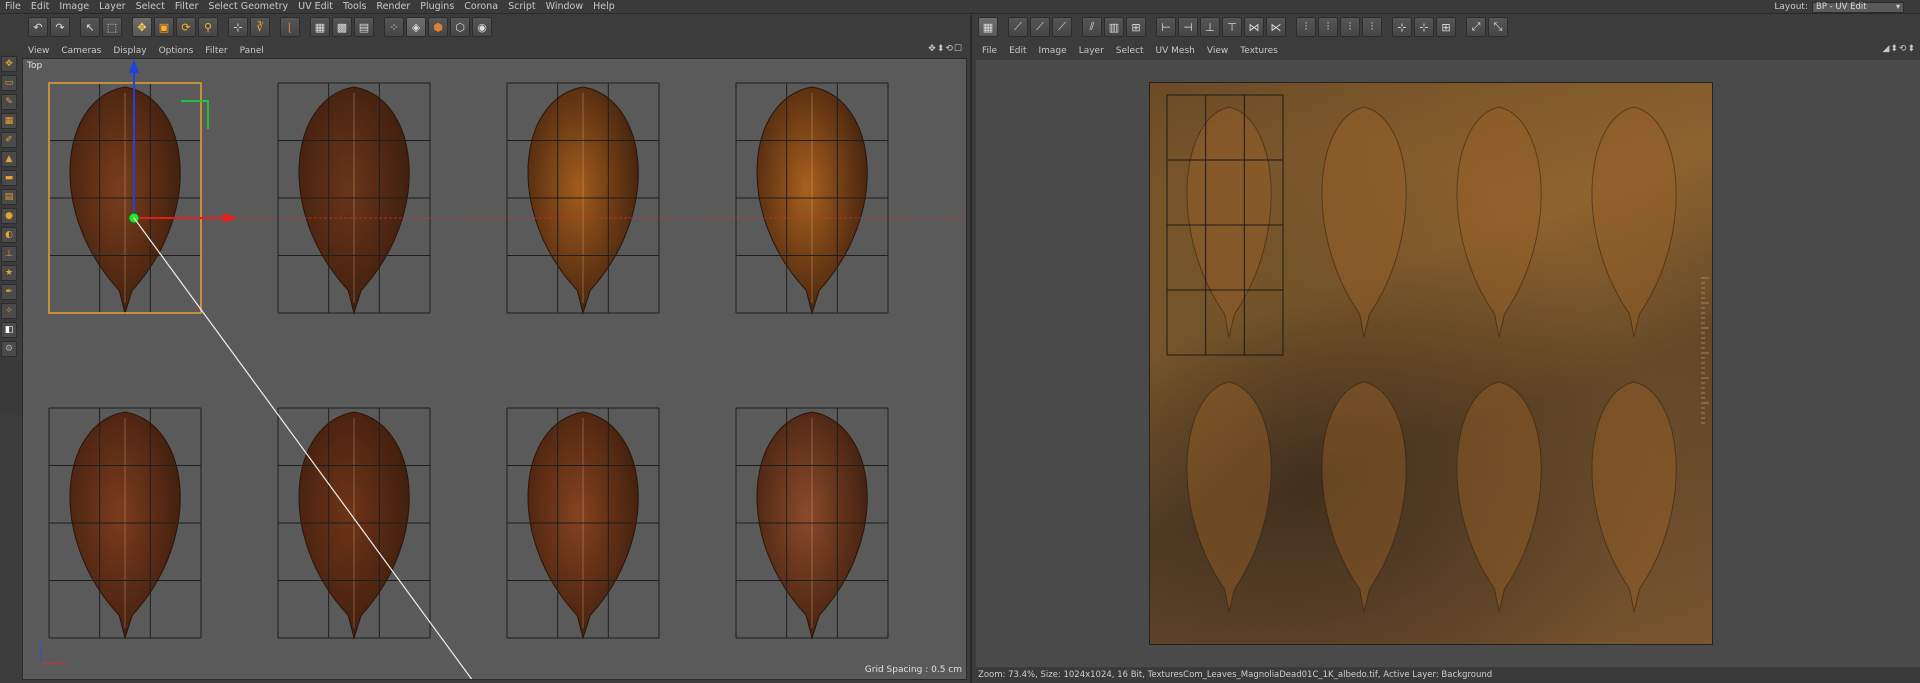  I want to click on gradient-icon: ▤, so click(9, 197).